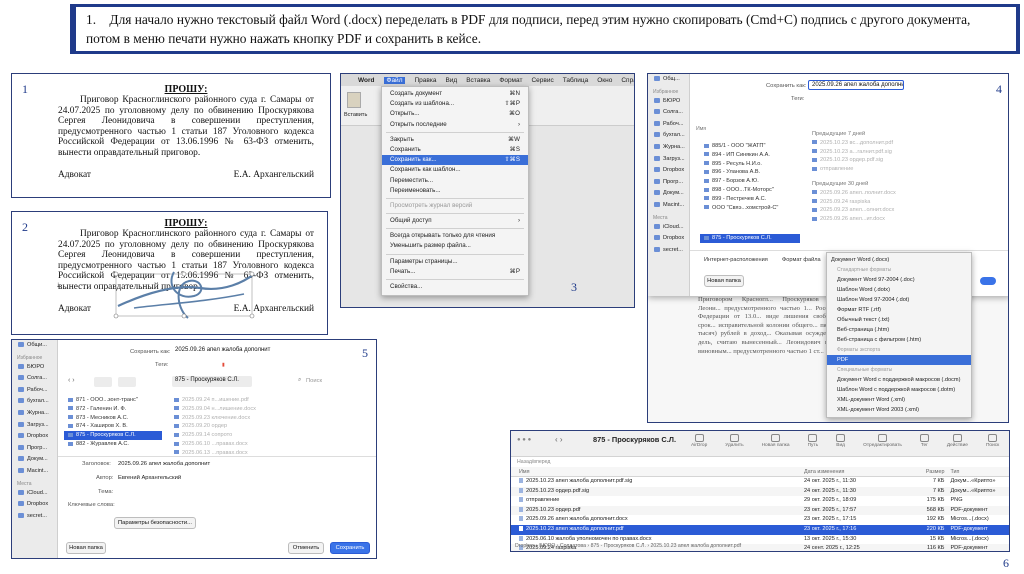 The image size is (1024, 574). Describe the element at coordinates (451, 80) in the screenshot. I see `menubar-item: Вид` at that location.